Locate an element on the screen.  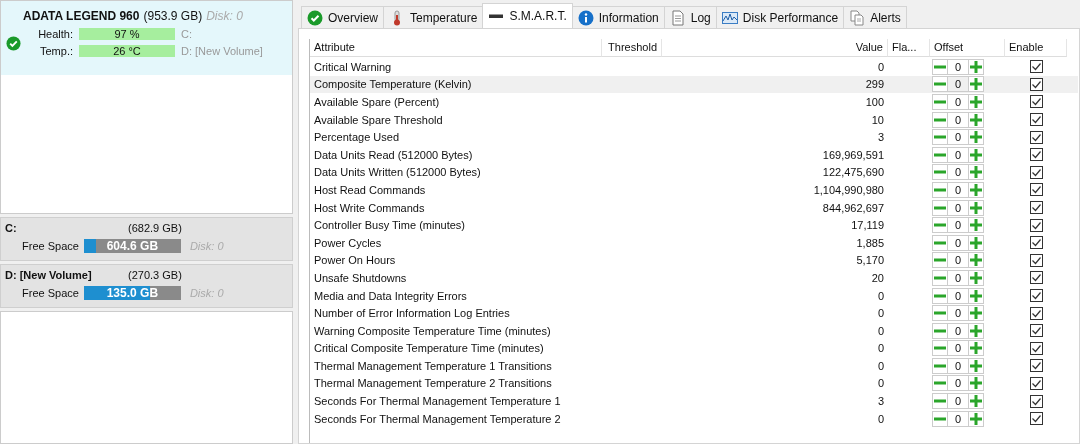
tab: Overview is located at coordinates (342, 17).